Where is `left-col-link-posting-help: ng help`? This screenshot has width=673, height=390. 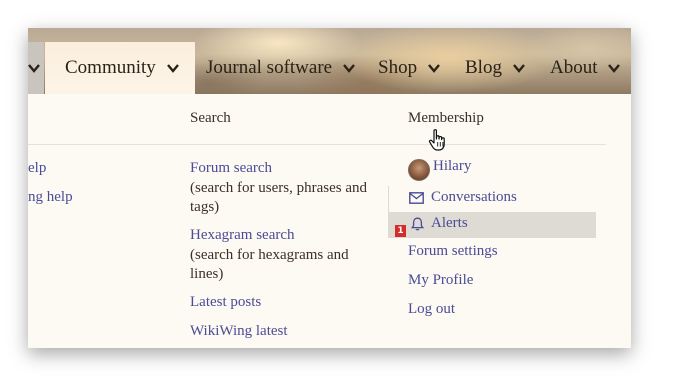 left-col-link-posting-help: ng help is located at coordinates (50, 197).